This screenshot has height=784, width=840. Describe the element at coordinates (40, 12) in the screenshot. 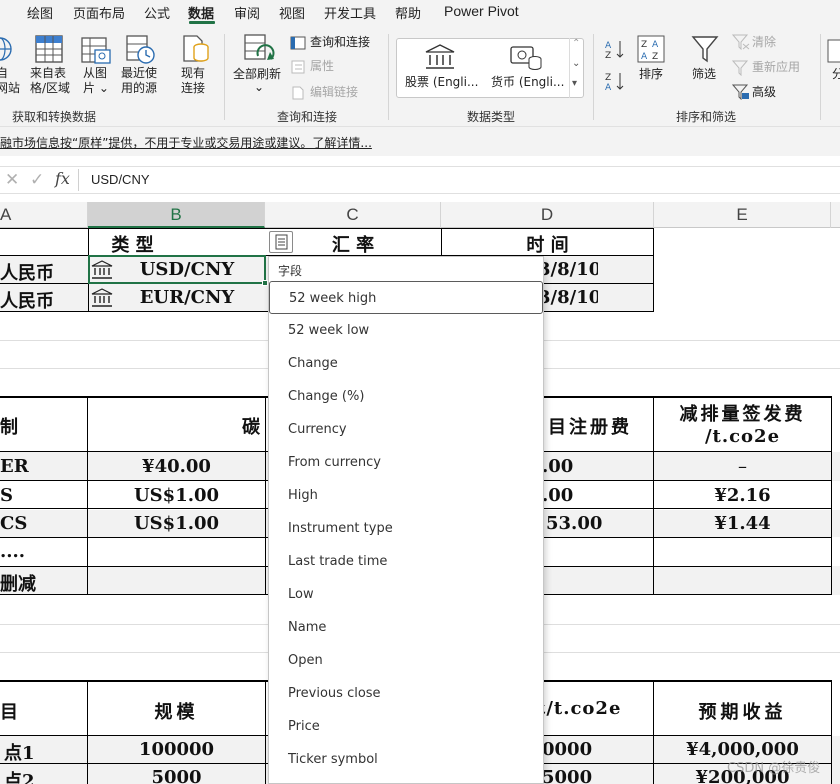

I see `tab-draw: 绘图` at that location.